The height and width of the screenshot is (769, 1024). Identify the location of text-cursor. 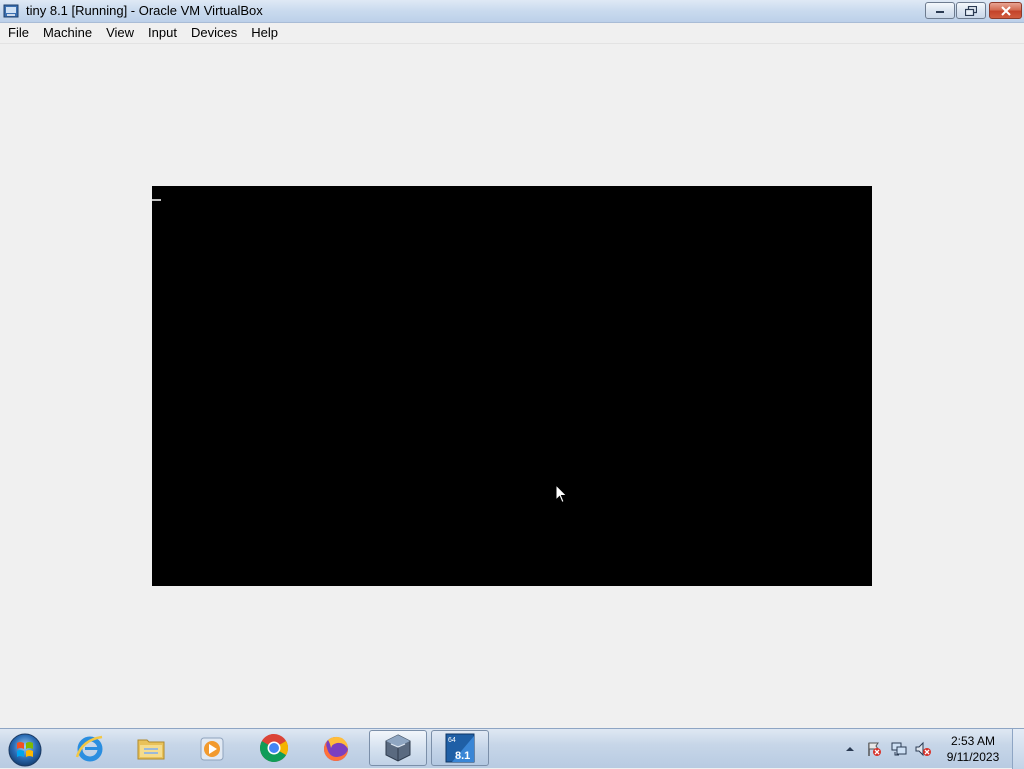
(156, 200).